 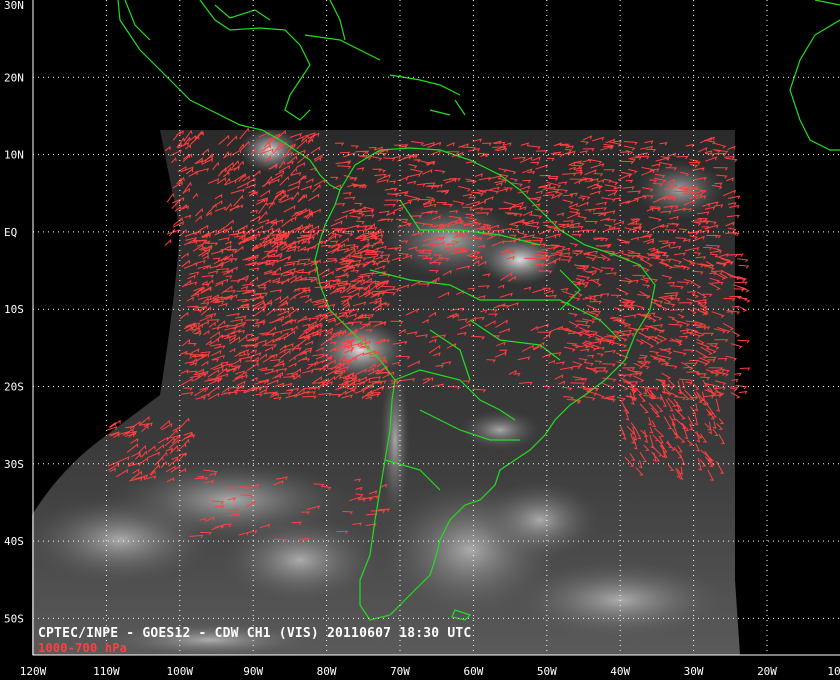 What do you see at coordinates (14, 155) in the screenshot?
I see `lat-label: 10N` at bounding box center [14, 155].